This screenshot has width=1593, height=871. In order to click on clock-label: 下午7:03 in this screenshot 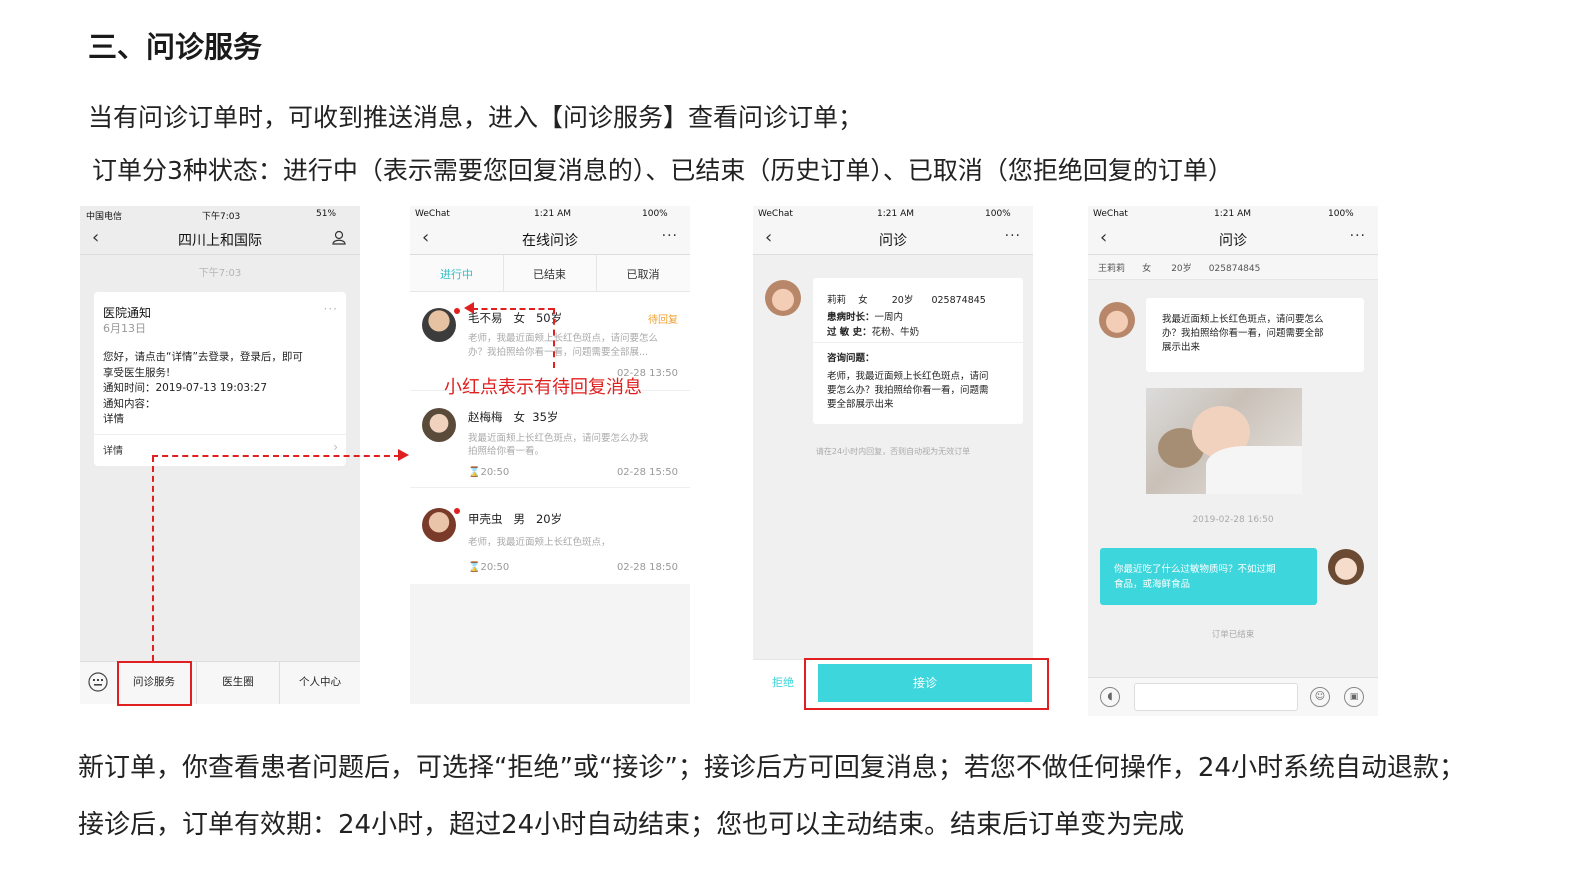, I will do `click(221, 217)`.